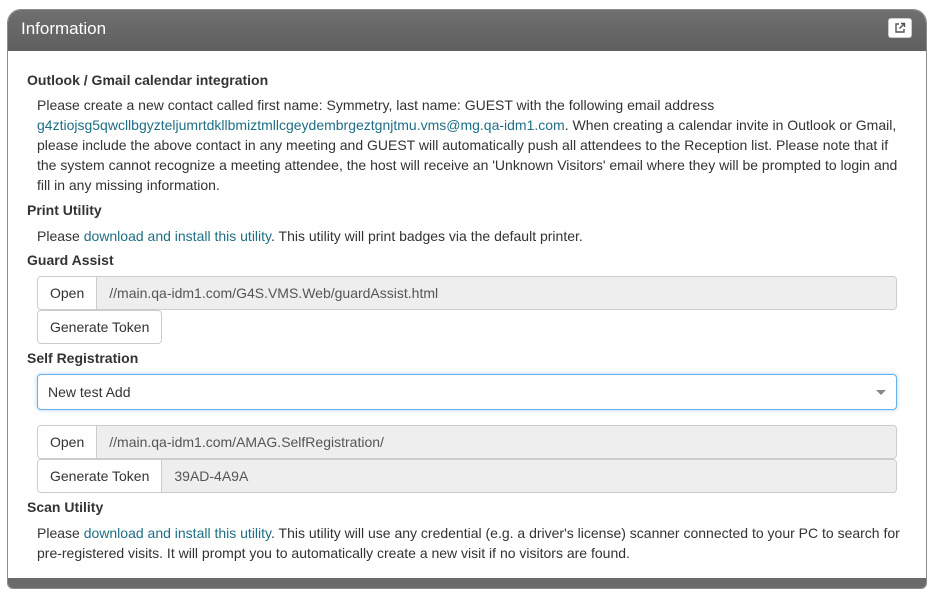  What do you see at coordinates (100, 476) in the screenshot?
I see `self-registration-generate-token-button: Generate Token` at bounding box center [100, 476].